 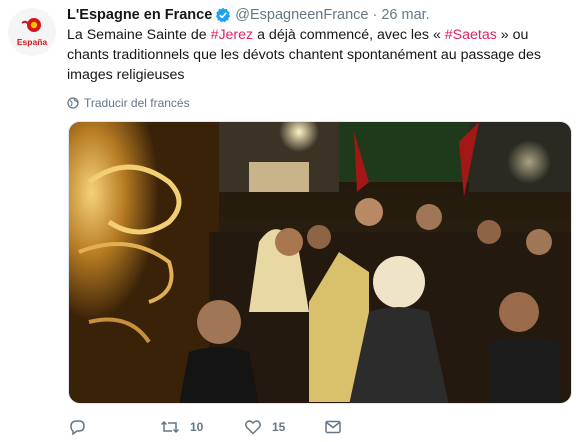 What do you see at coordinates (319, 103) in the screenshot?
I see `translate-link: Traducir del francés` at bounding box center [319, 103].